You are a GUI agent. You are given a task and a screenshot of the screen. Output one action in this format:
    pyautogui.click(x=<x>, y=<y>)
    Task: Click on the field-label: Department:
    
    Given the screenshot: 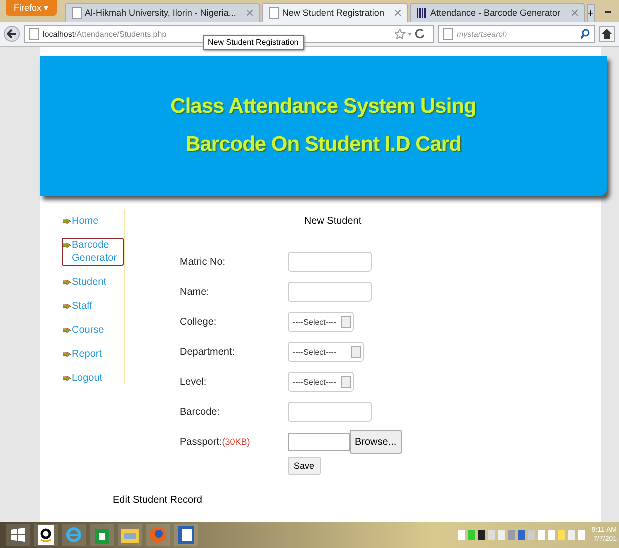 What is the action you would take?
    pyautogui.click(x=207, y=352)
    